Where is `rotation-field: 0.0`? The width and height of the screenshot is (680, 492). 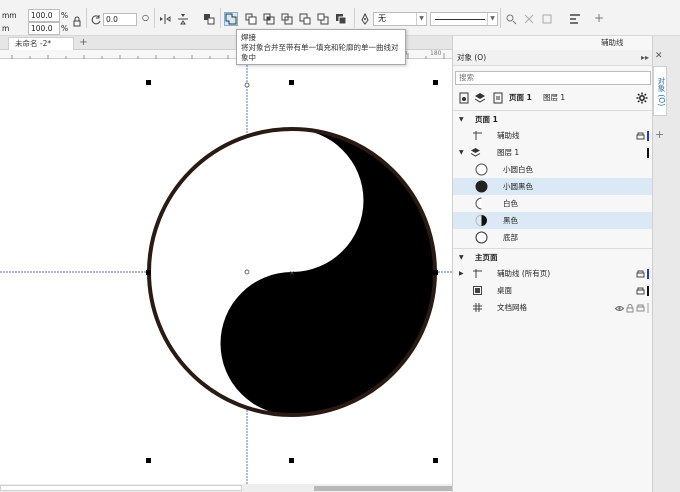 rotation-field: 0.0 is located at coordinates (120, 19).